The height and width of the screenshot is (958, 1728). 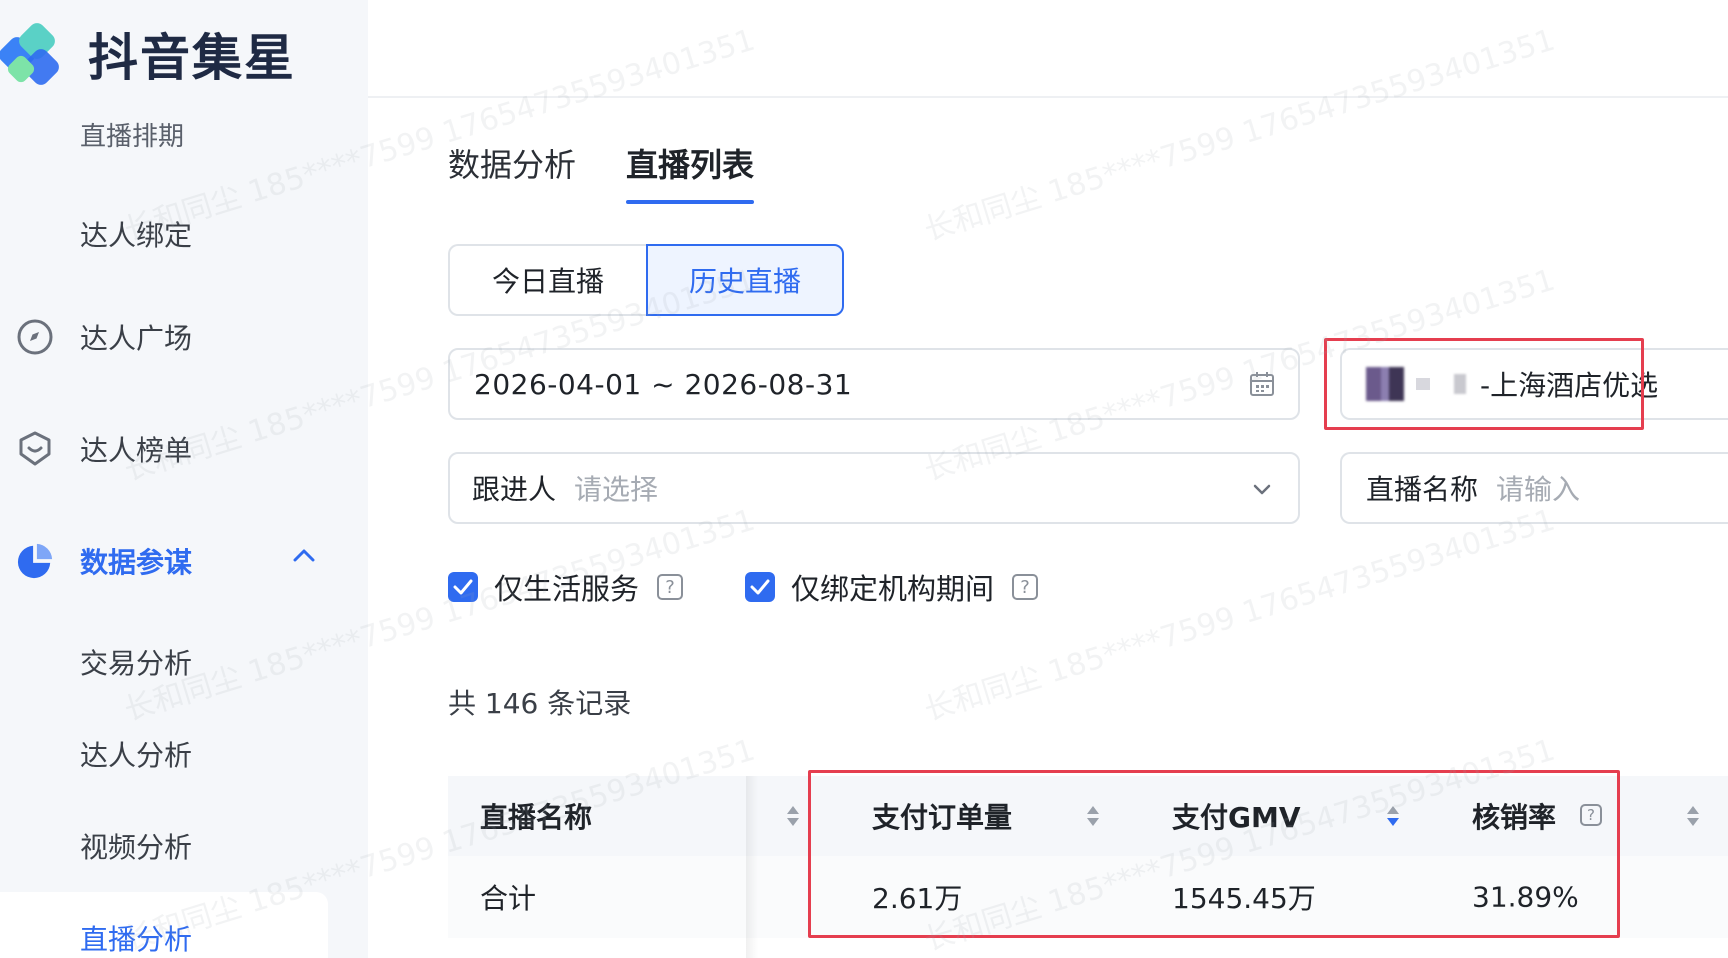 I want to click on live-name-field: 直播名称 请输入, so click(x=1534, y=488).